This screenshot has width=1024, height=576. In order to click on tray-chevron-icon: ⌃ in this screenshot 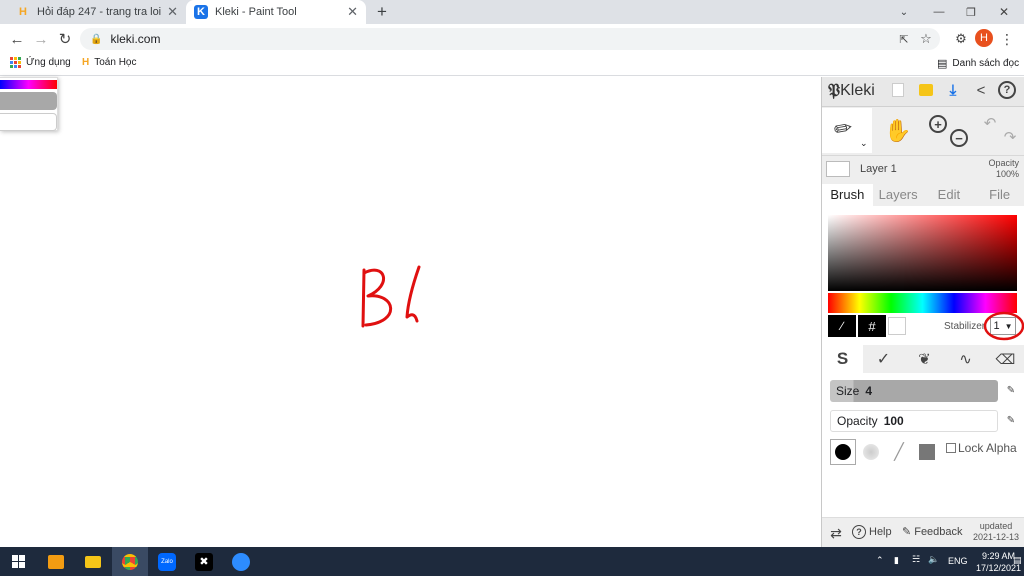, I will do `click(880, 560)`.